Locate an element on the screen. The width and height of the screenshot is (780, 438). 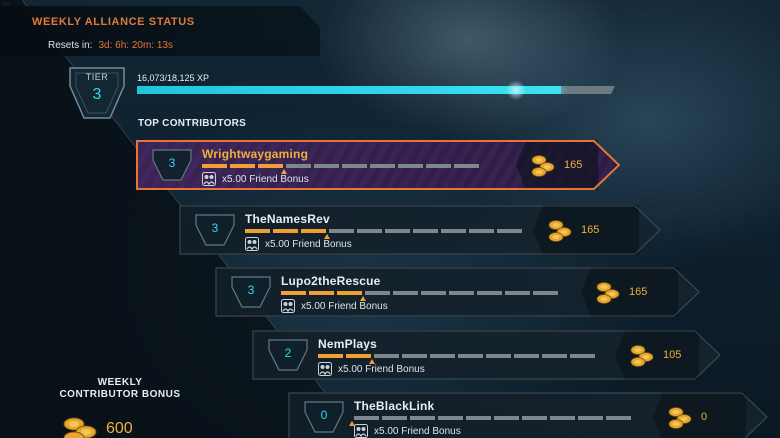
rank-value: 2 is located at coordinates (288, 353).